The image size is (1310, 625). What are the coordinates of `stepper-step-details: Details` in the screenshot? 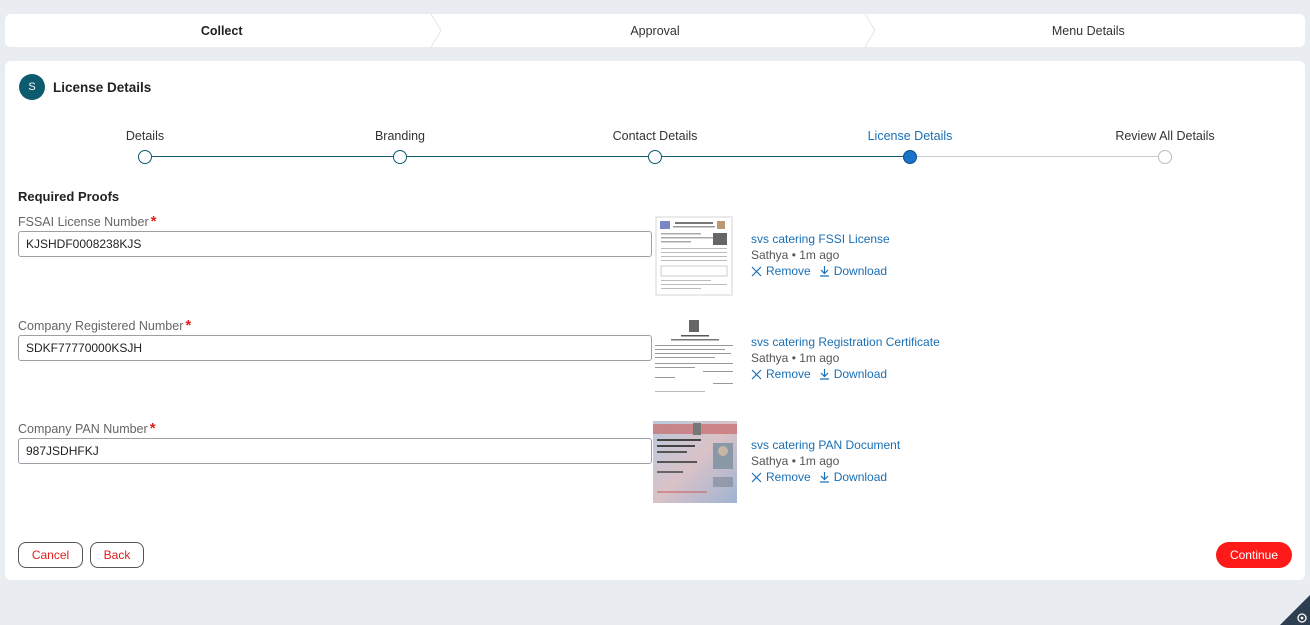 It's located at (145, 145).